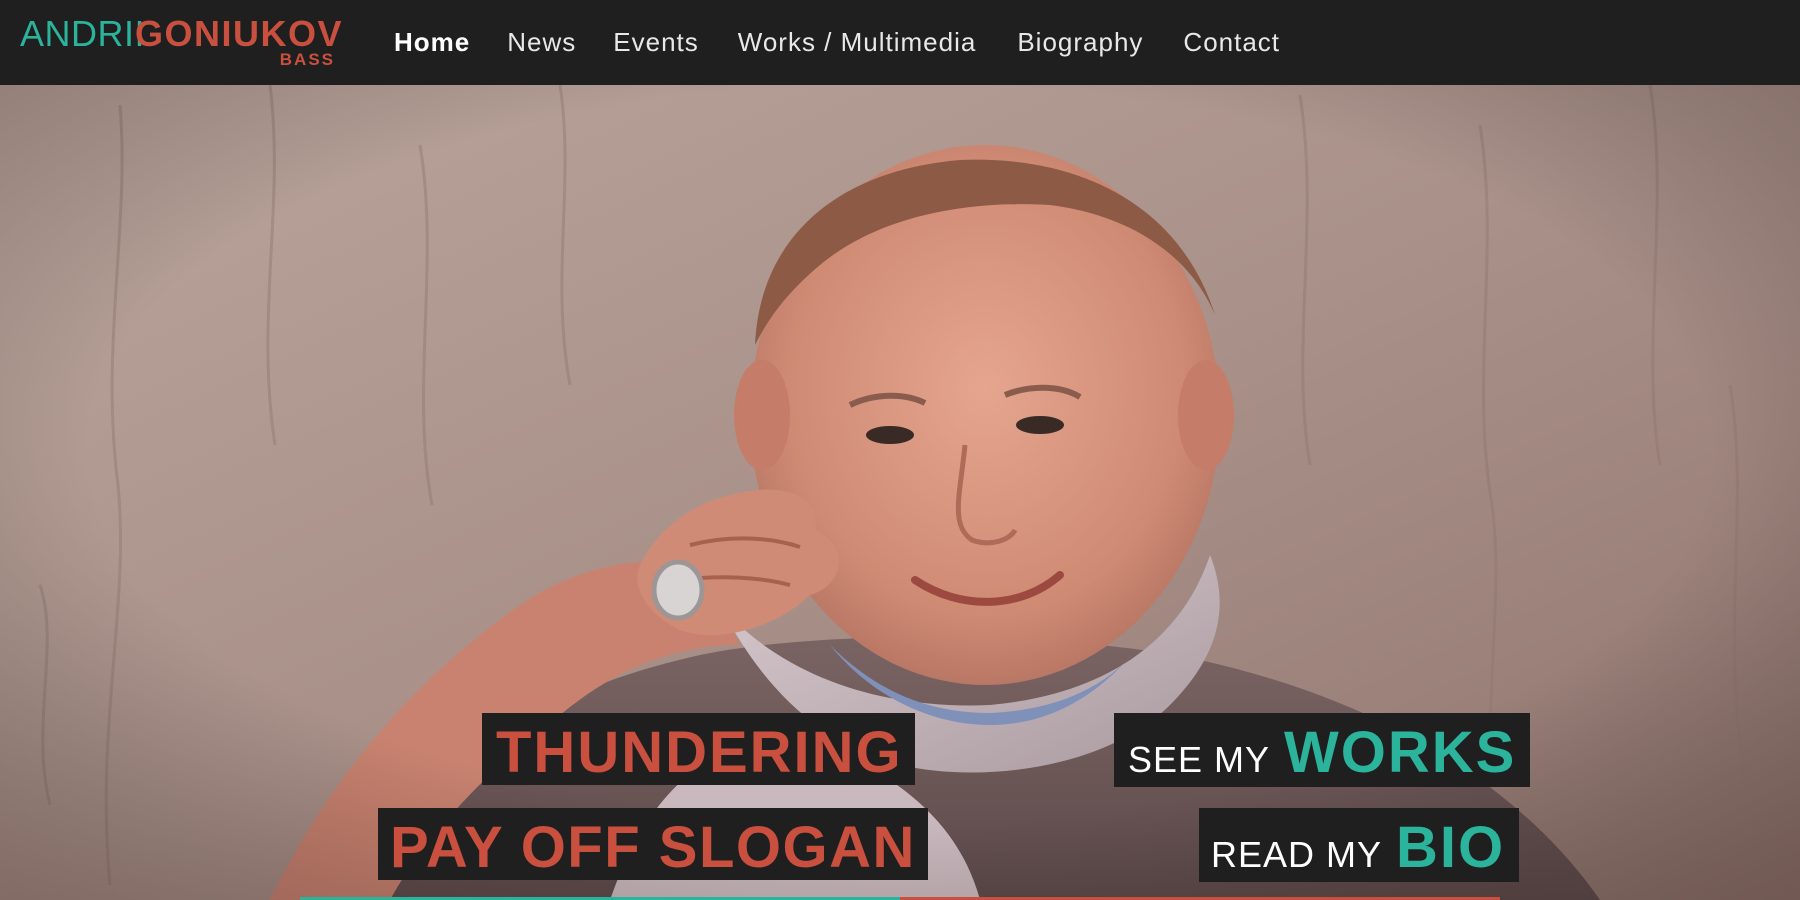 Image resolution: width=1800 pixels, height=900 pixels. What do you see at coordinates (541, 42) in the screenshot?
I see `nav-news: News` at bounding box center [541, 42].